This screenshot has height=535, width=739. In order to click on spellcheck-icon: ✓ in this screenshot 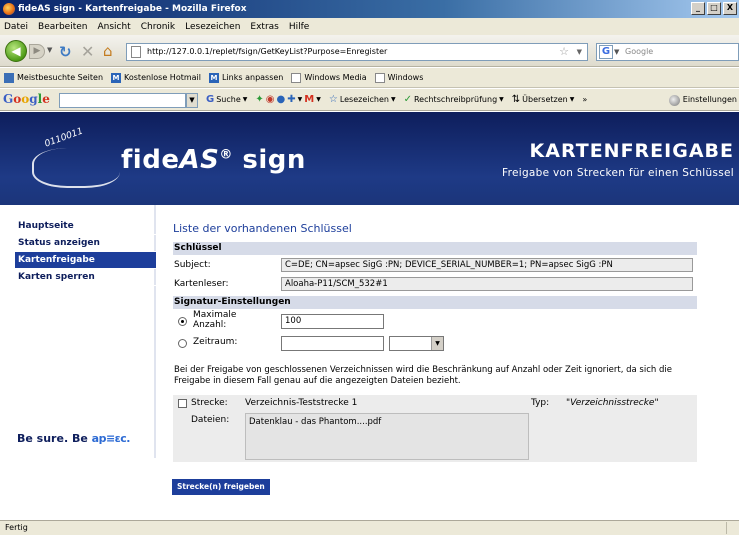, I will do `click(407, 99)`.